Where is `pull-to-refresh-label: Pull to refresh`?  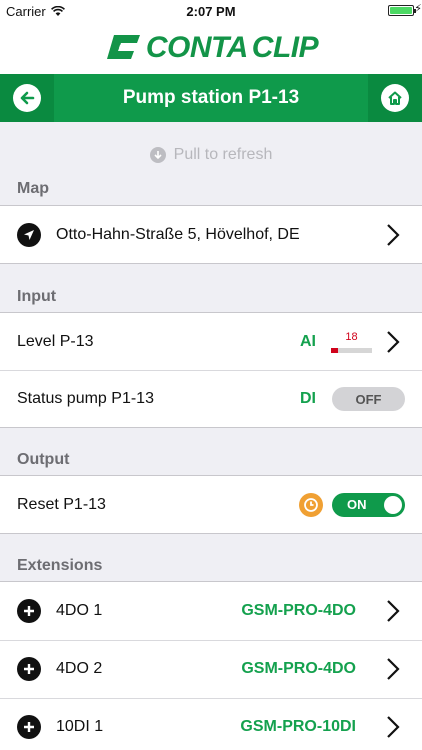 pull-to-refresh-label: Pull to refresh is located at coordinates (223, 154).